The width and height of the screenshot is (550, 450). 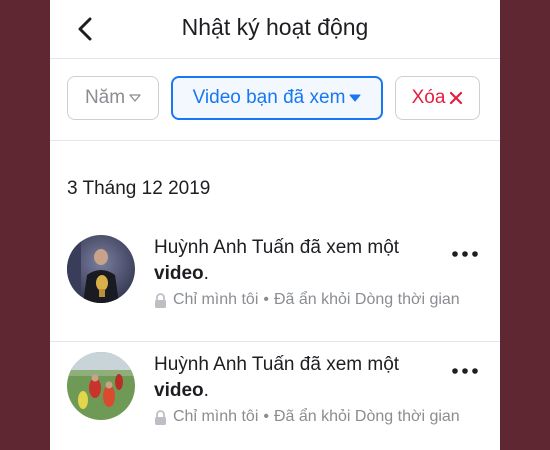 I want to click on year-filter-button: Năm, so click(x=113, y=98).